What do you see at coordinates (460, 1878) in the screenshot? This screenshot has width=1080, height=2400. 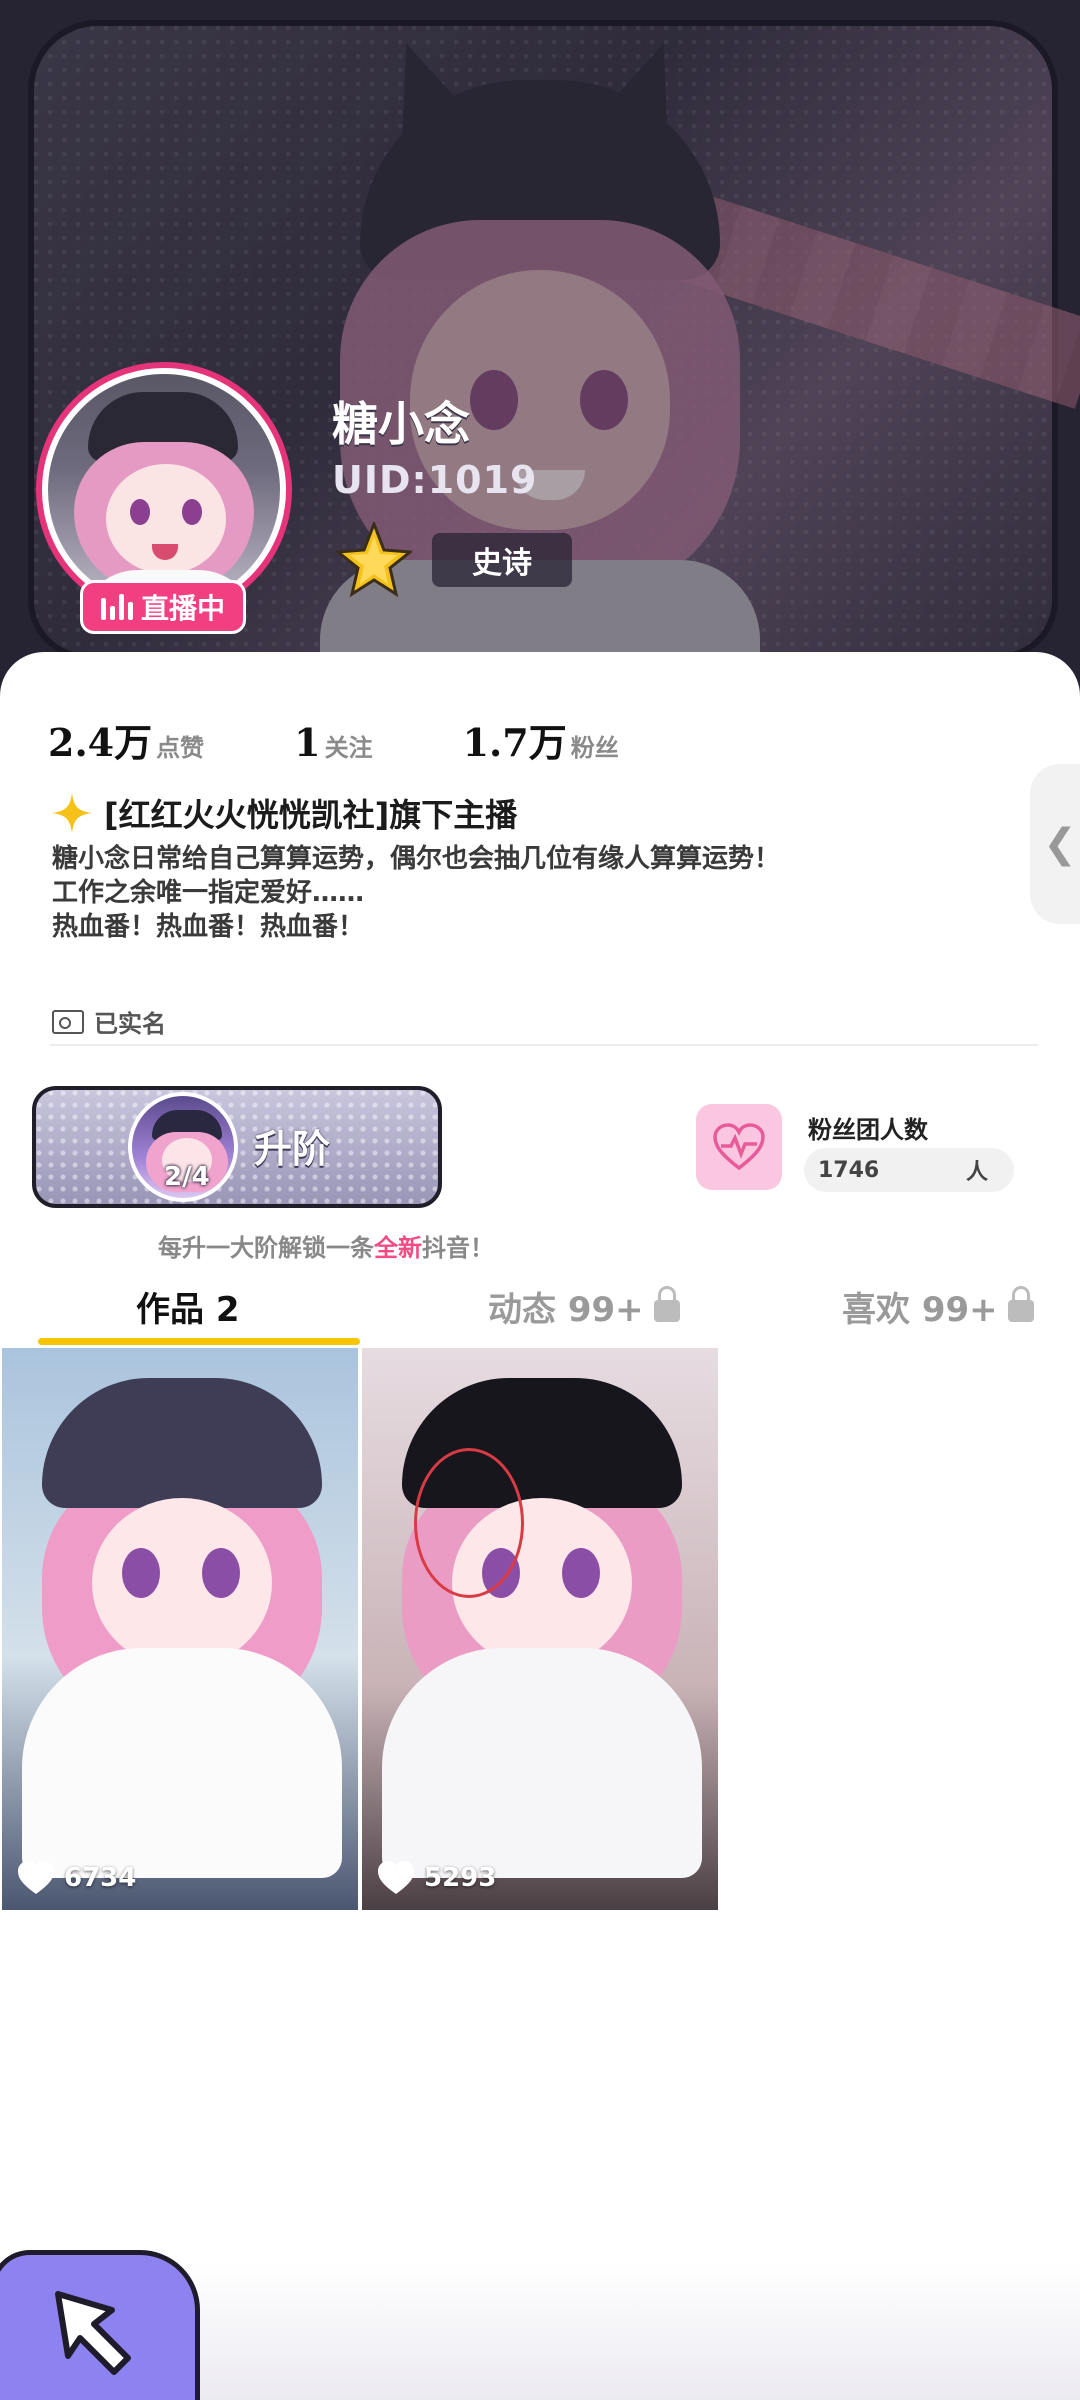 I see `work-likes-count: 5293` at bounding box center [460, 1878].